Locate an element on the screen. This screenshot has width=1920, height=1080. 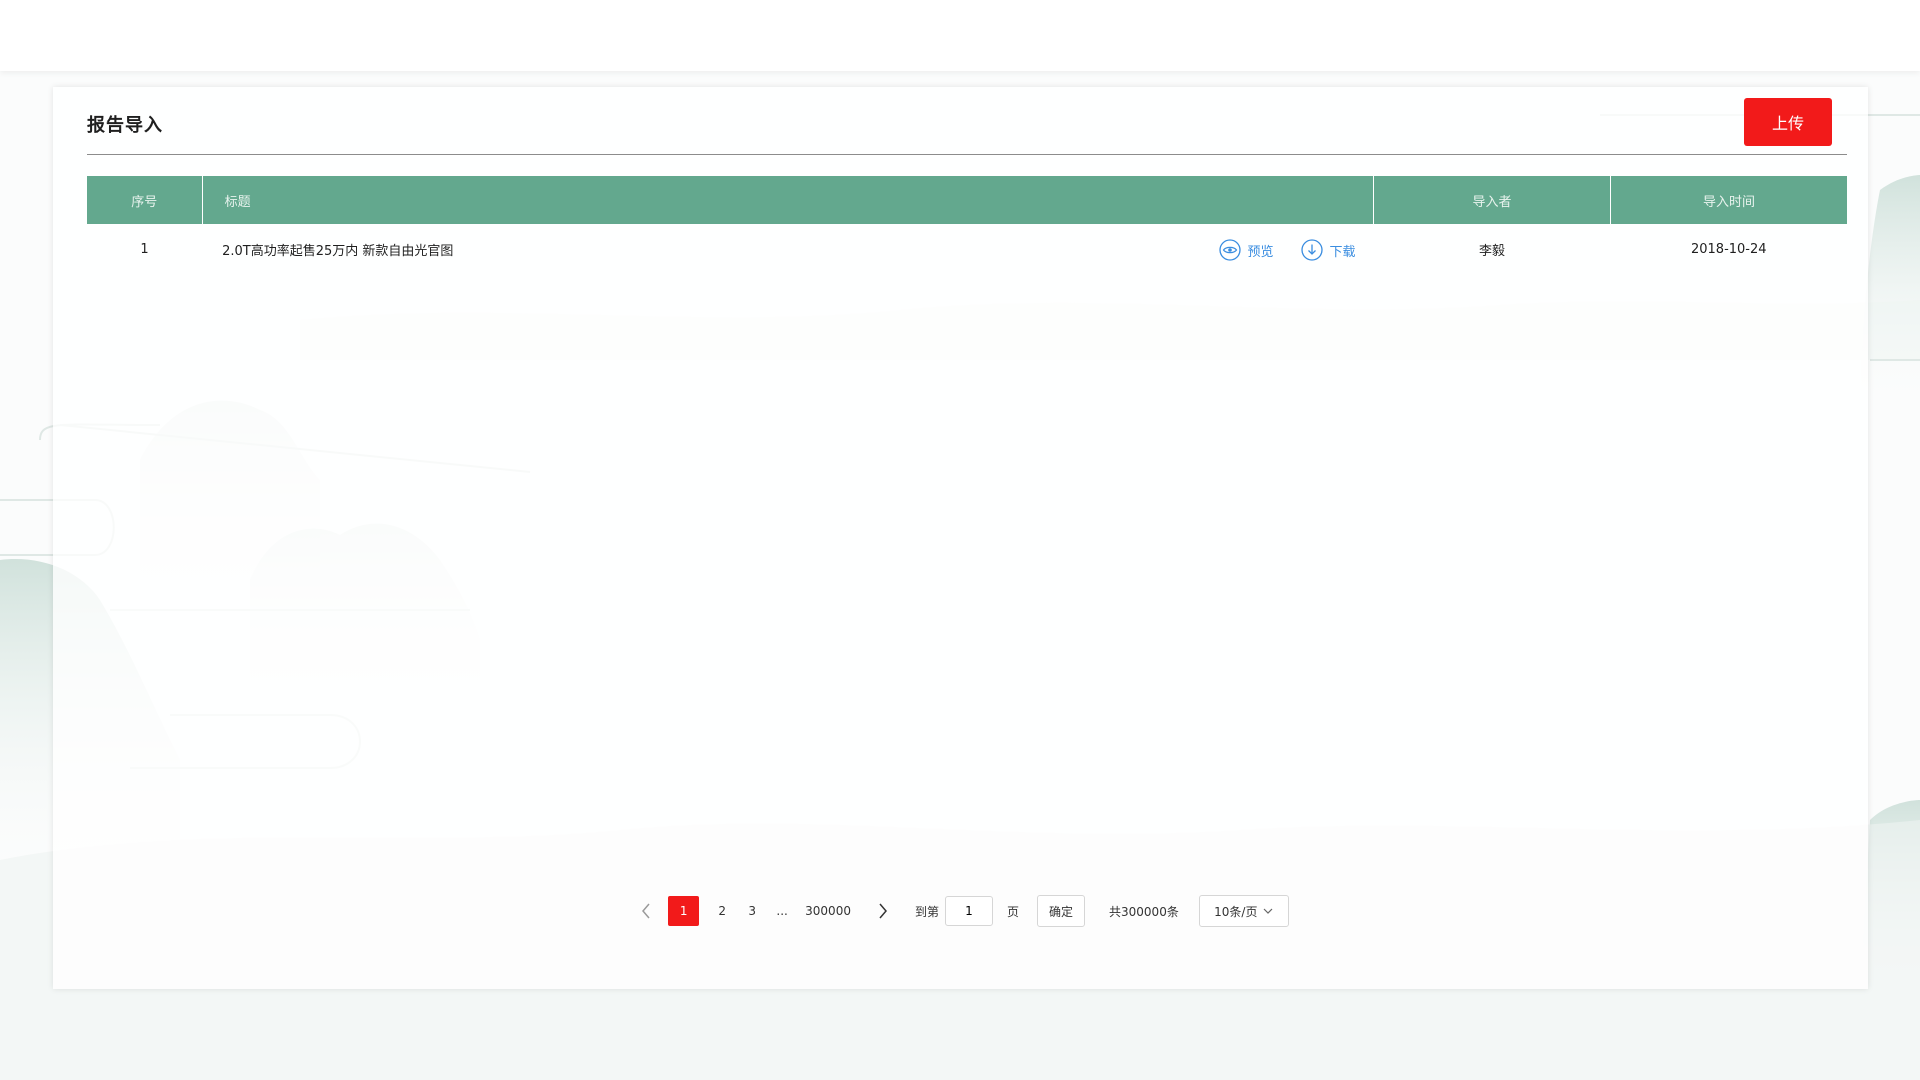
goto-confirm-button: 确定 is located at coordinates (1061, 911).